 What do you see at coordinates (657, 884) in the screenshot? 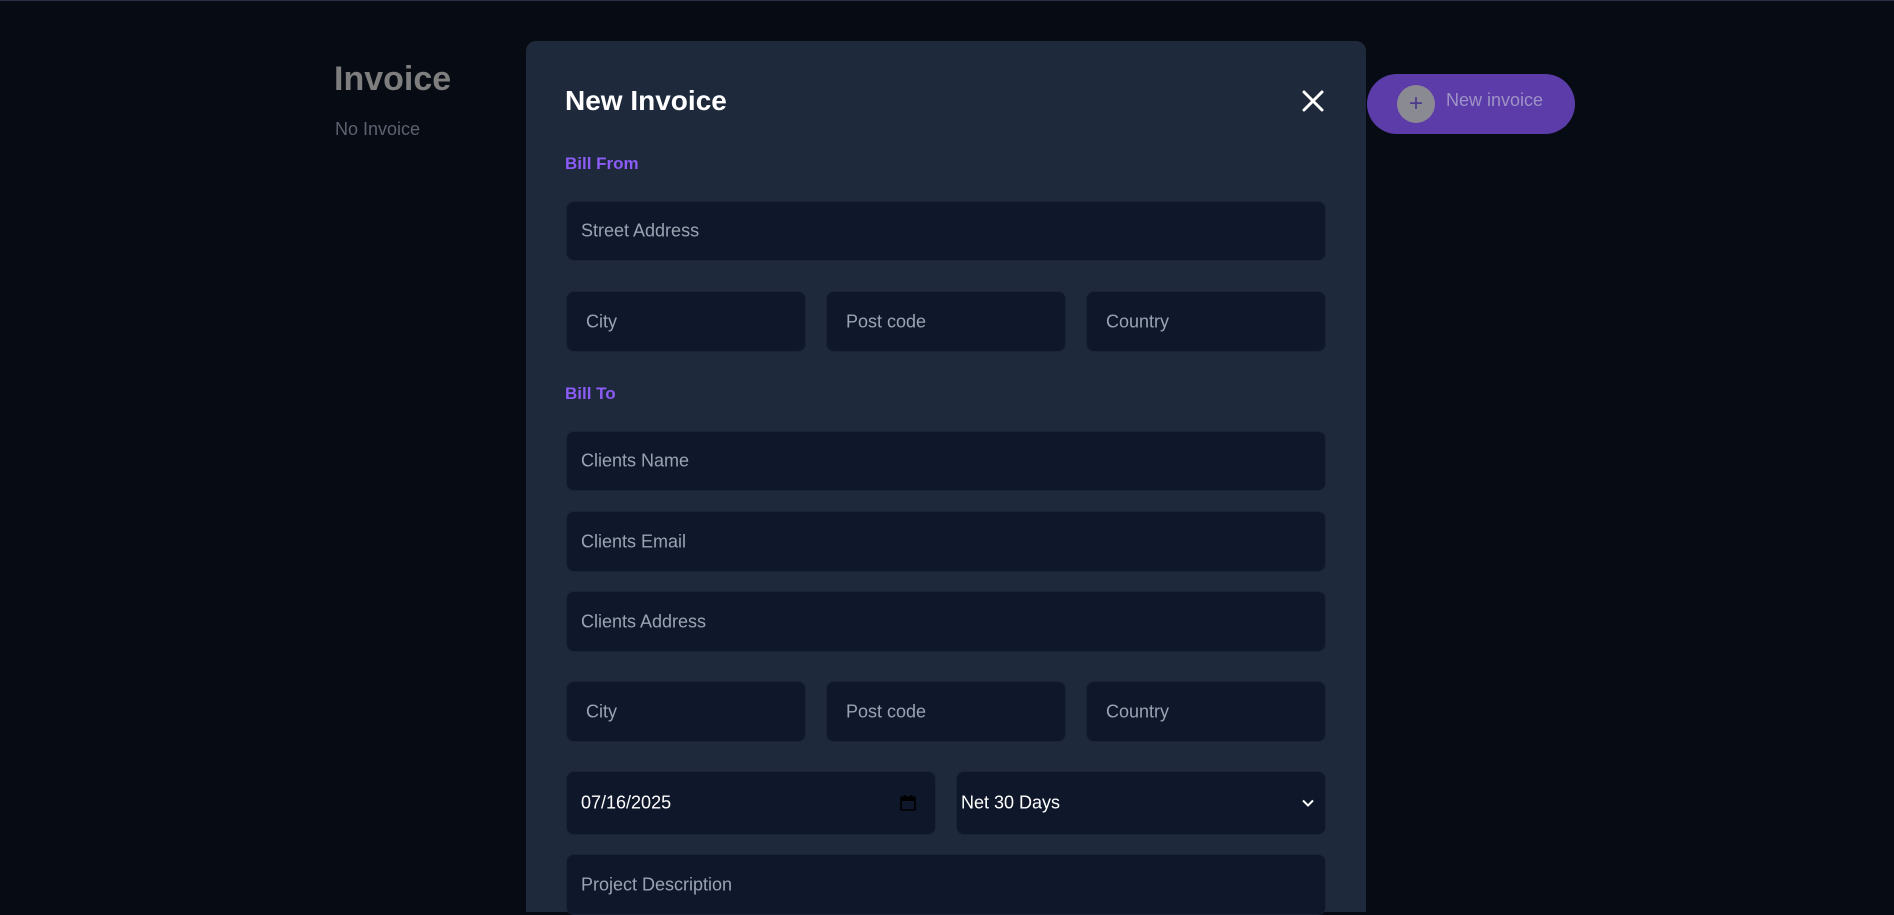
I see `placeholder: Project Description` at bounding box center [657, 884].